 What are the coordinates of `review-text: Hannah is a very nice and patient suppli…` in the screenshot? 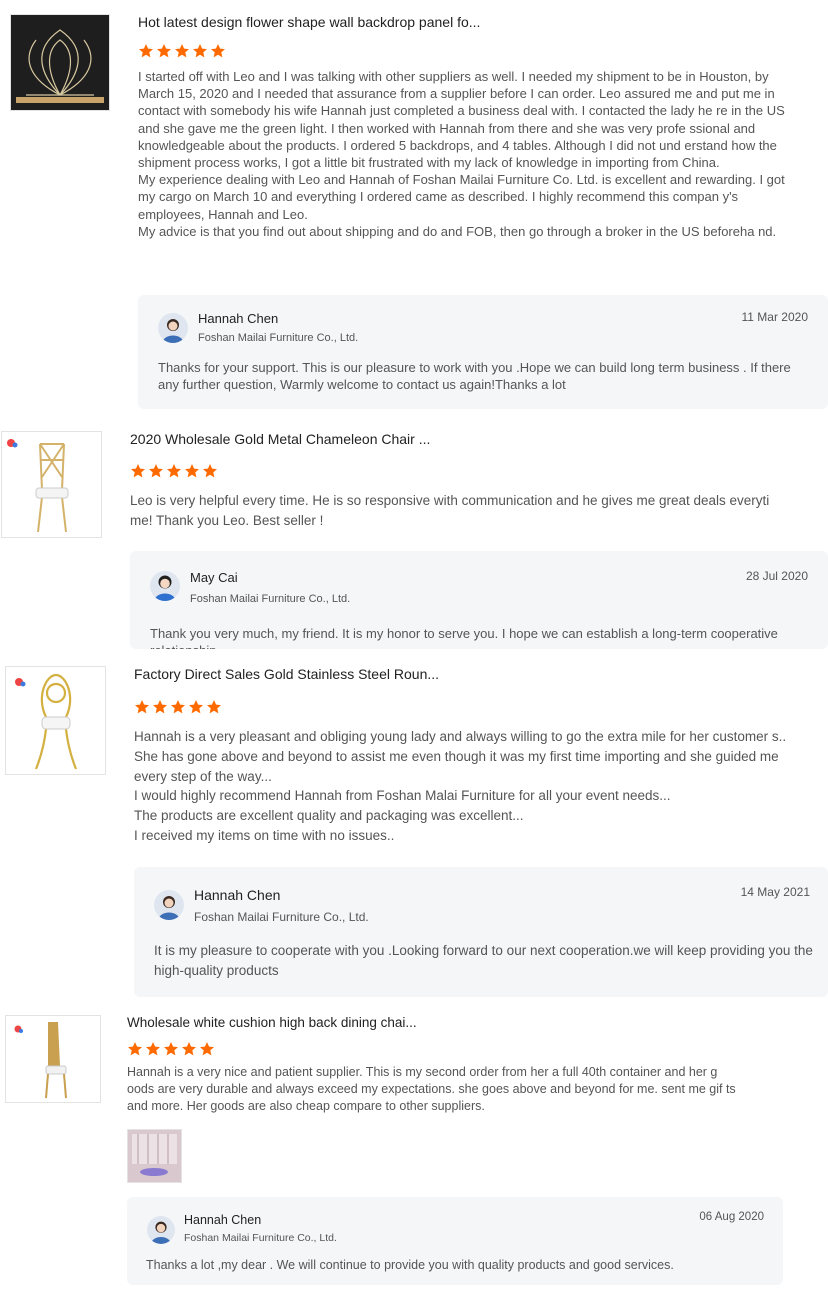 It's located at (437, 1089).